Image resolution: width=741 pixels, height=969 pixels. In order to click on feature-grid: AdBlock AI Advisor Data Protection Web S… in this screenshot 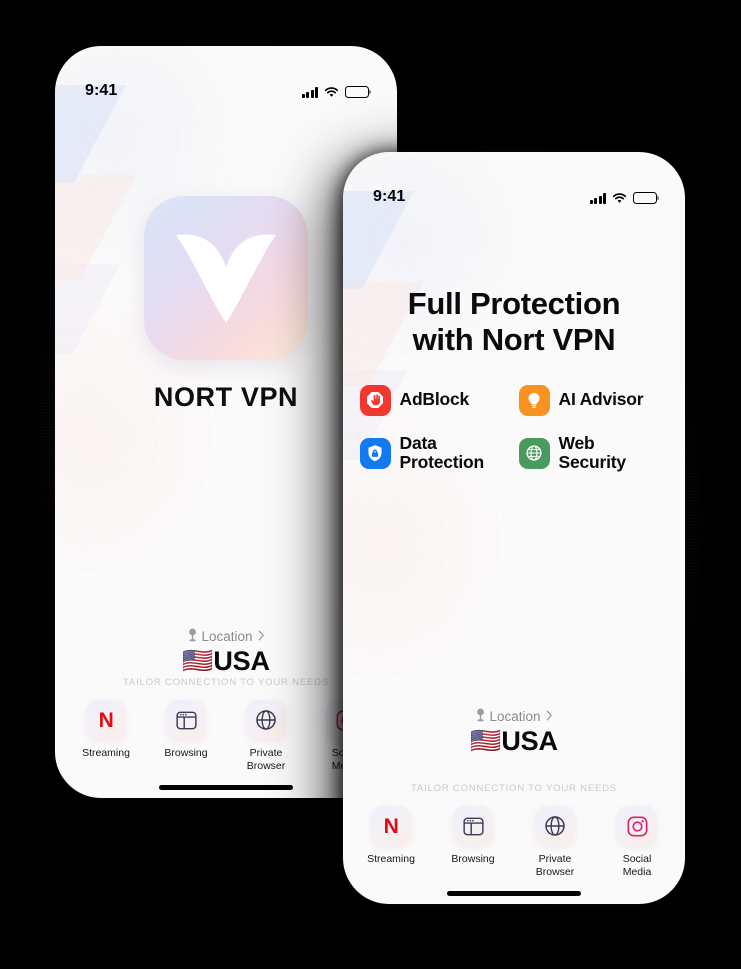, I will do `click(514, 428)`.